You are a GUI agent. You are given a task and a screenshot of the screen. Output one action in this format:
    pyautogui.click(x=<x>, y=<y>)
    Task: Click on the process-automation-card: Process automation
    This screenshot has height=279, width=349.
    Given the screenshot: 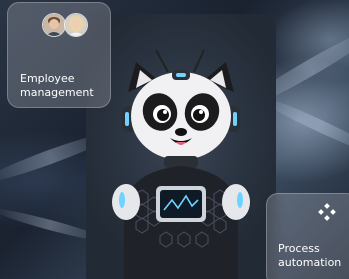 What is the action you would take?
    pyautogui.click(x=307, y=236)
    